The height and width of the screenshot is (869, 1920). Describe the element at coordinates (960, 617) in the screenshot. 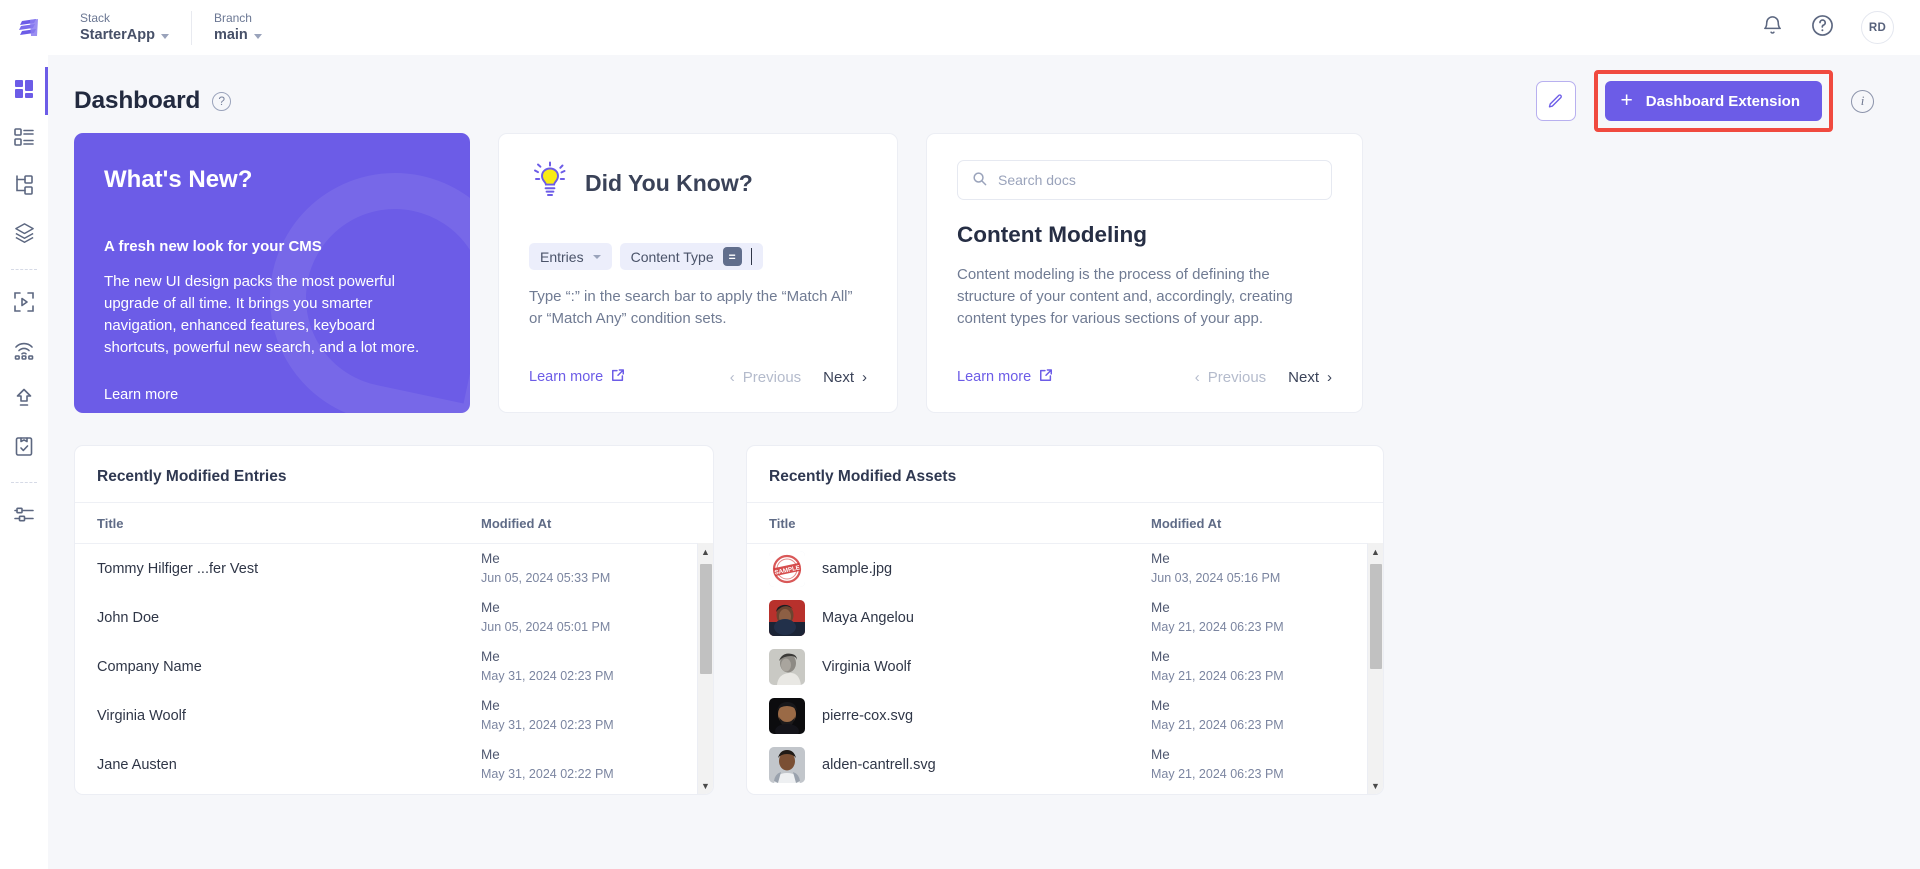

I see `cell-title: Maya Angelou` at that location.